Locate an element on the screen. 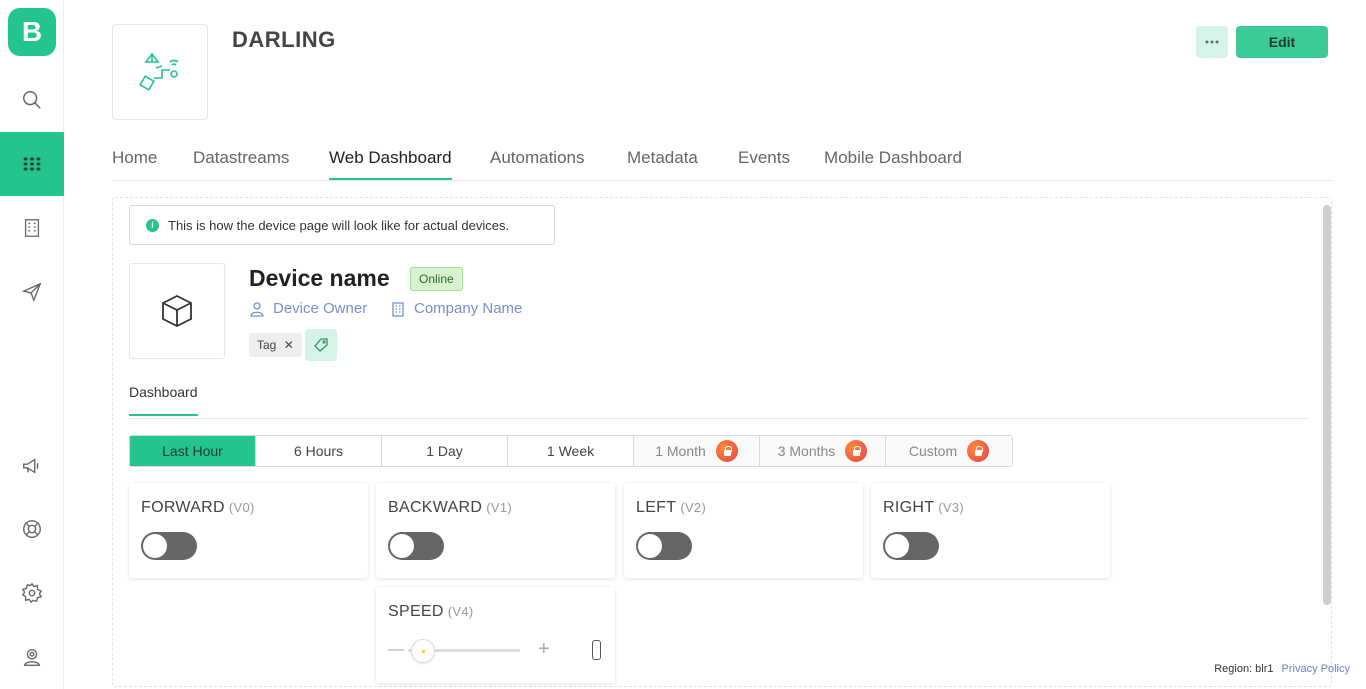 The width and height of the screenshot is (1366, 689). forward-switch is located at coordinates (169, 546).